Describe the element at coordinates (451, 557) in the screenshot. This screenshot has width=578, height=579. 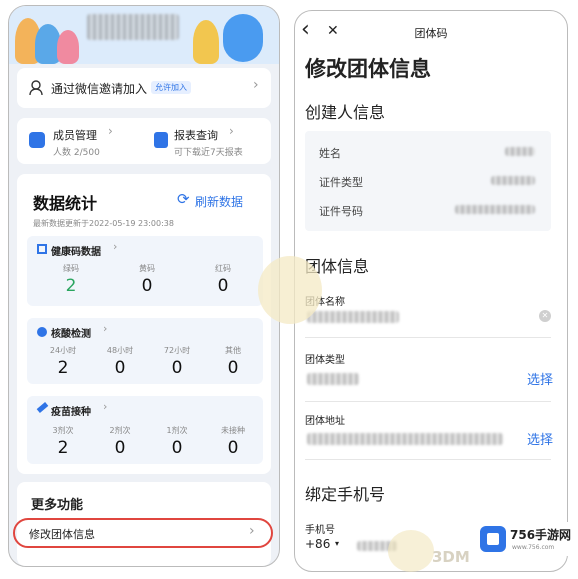
I see `overlay-text: 3DM` at that location.